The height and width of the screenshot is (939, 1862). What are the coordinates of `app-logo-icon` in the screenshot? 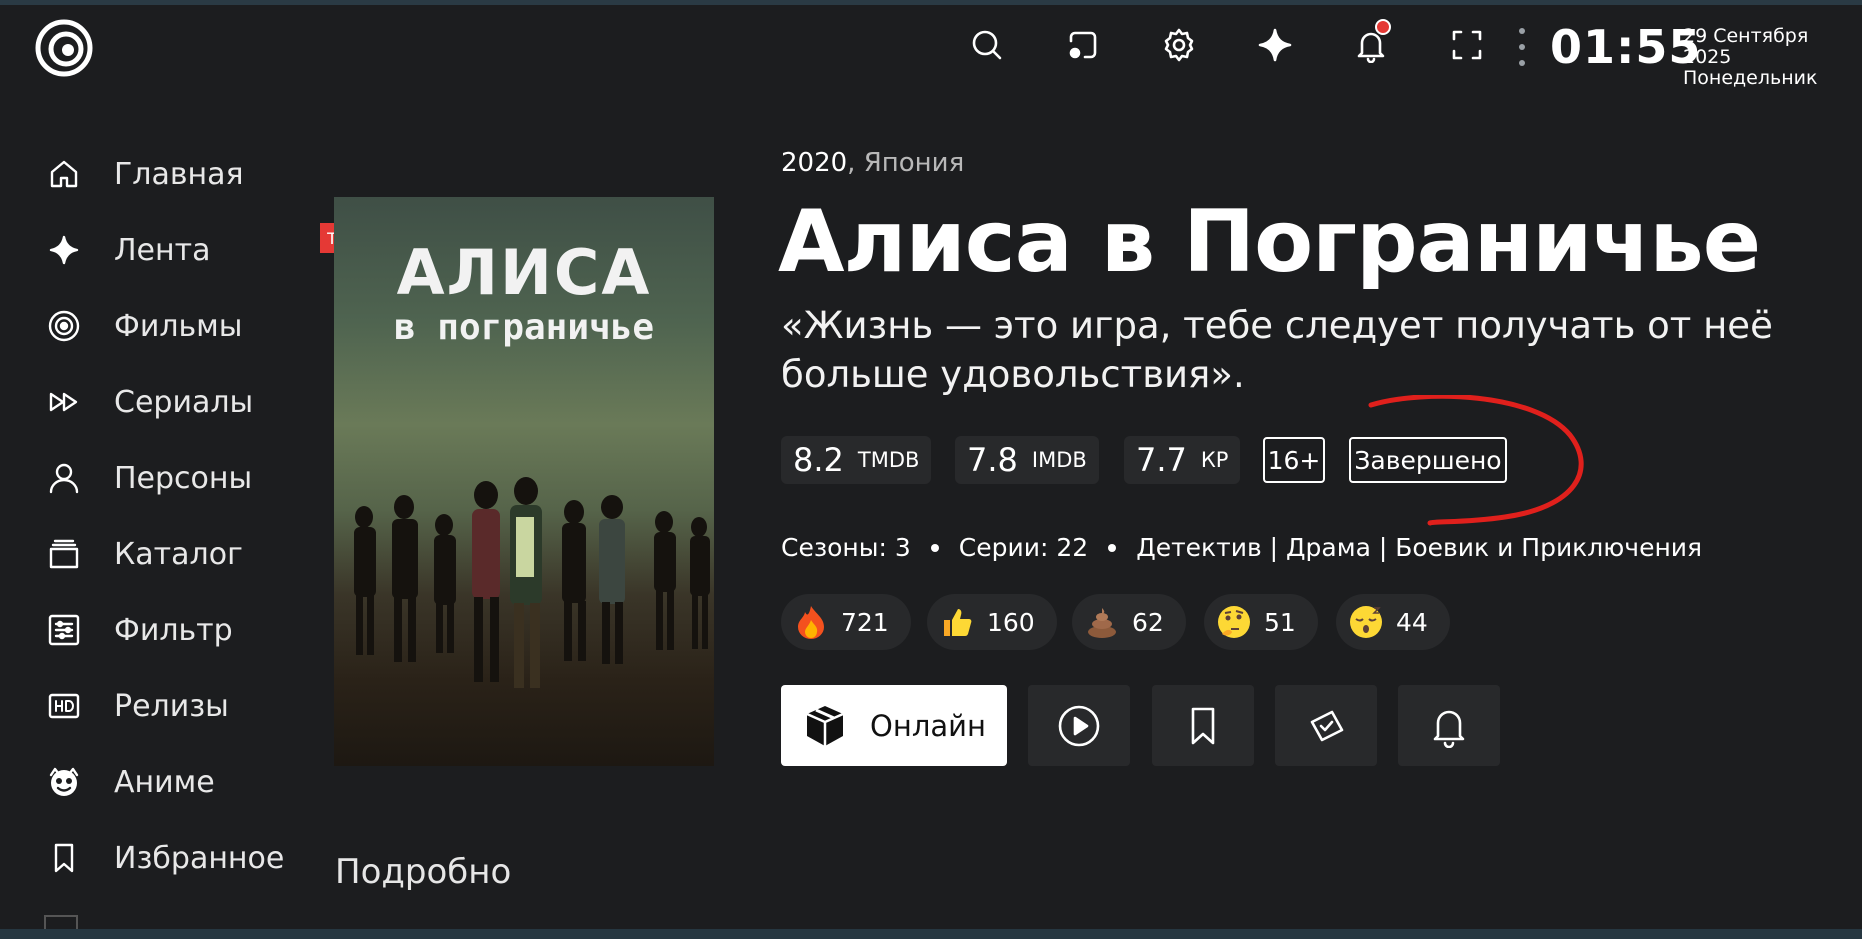 It's located at (64, 48).